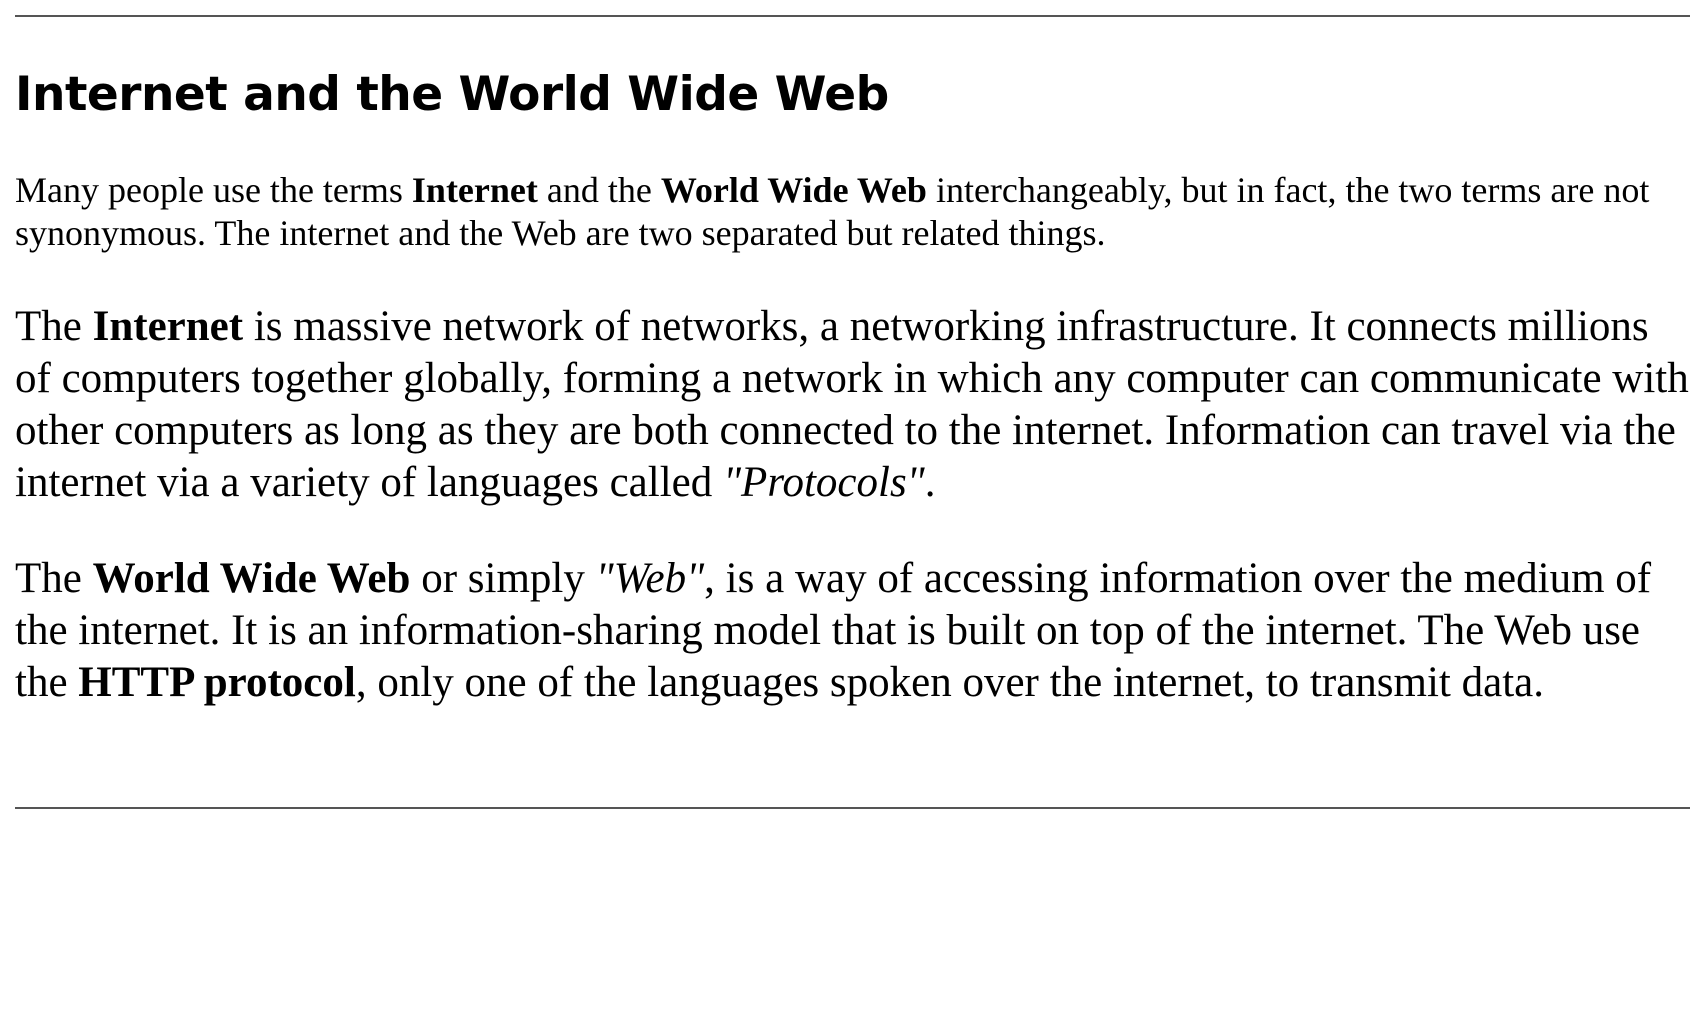  Describe the element at coordinates (54, 326) in the screenshot. I see `internet-text-1: The` at that location.